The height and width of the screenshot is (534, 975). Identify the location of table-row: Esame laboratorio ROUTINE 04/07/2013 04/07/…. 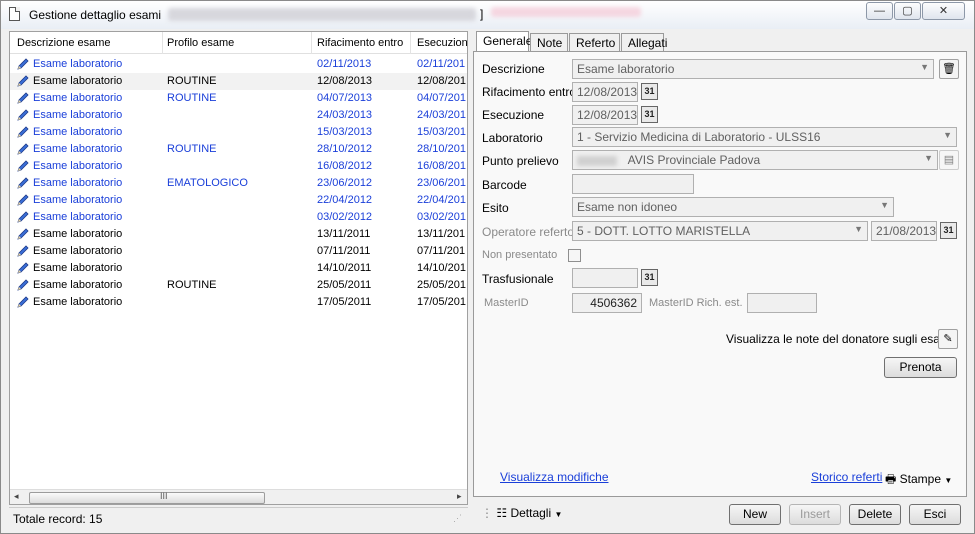
(238, 98).